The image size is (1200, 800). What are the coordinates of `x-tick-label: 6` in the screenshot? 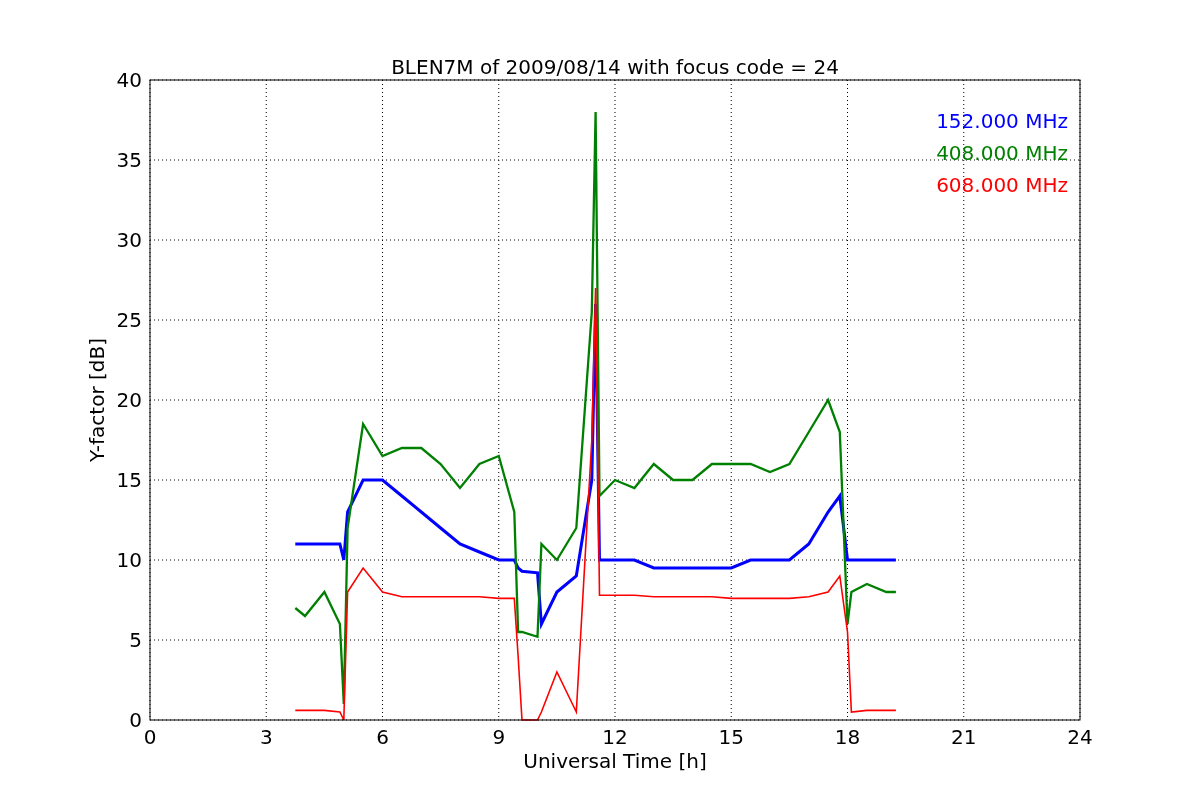 It's located at (382, 737).